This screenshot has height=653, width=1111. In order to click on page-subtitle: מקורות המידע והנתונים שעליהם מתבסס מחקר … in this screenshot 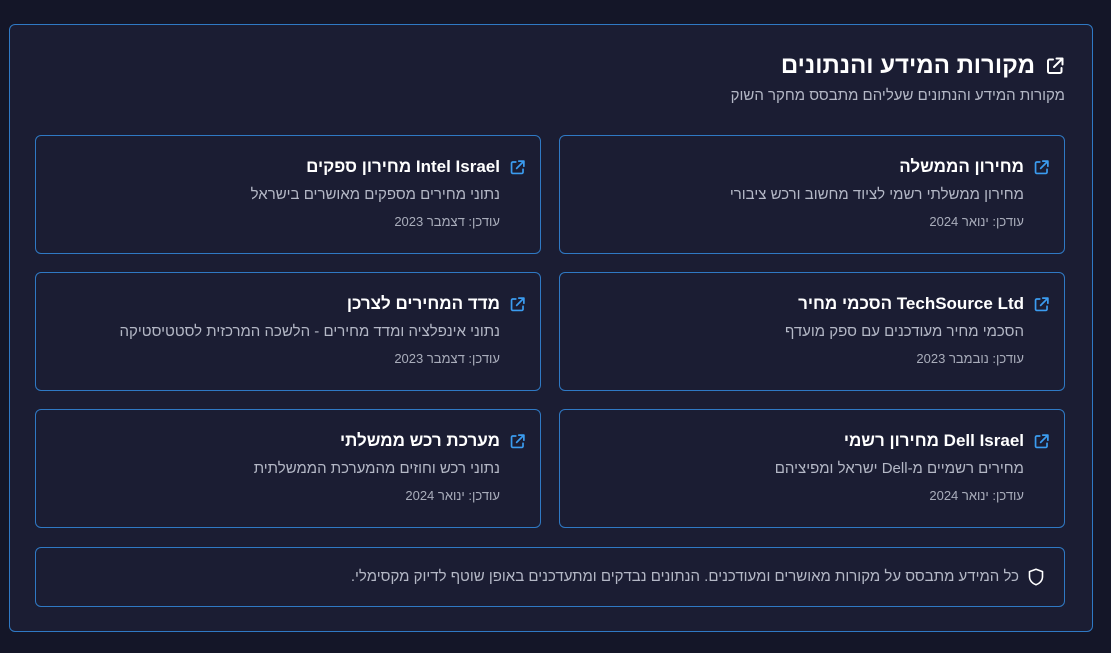, I will do `click(897, 95)`.